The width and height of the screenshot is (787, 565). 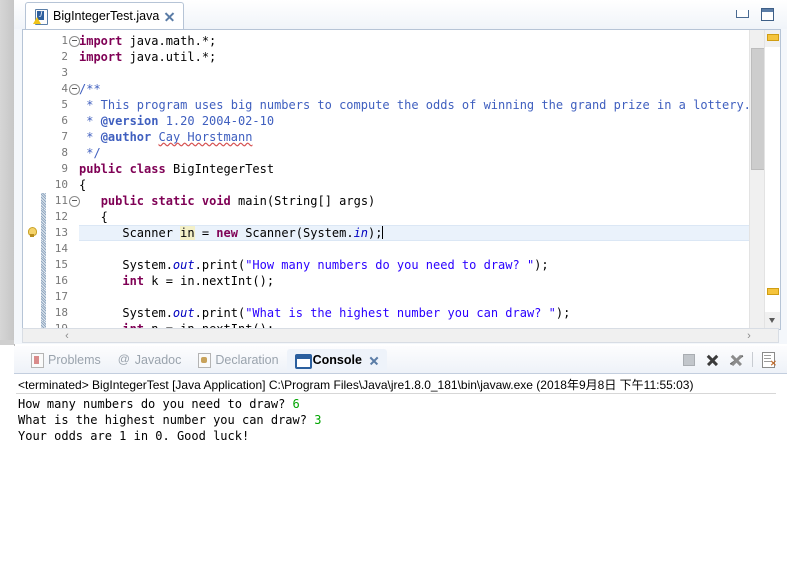 What do you see at coordinates (400, 335) in the screenshot?
I see `editor-horizontal-scrollbar` at bounding box center [400, 335].